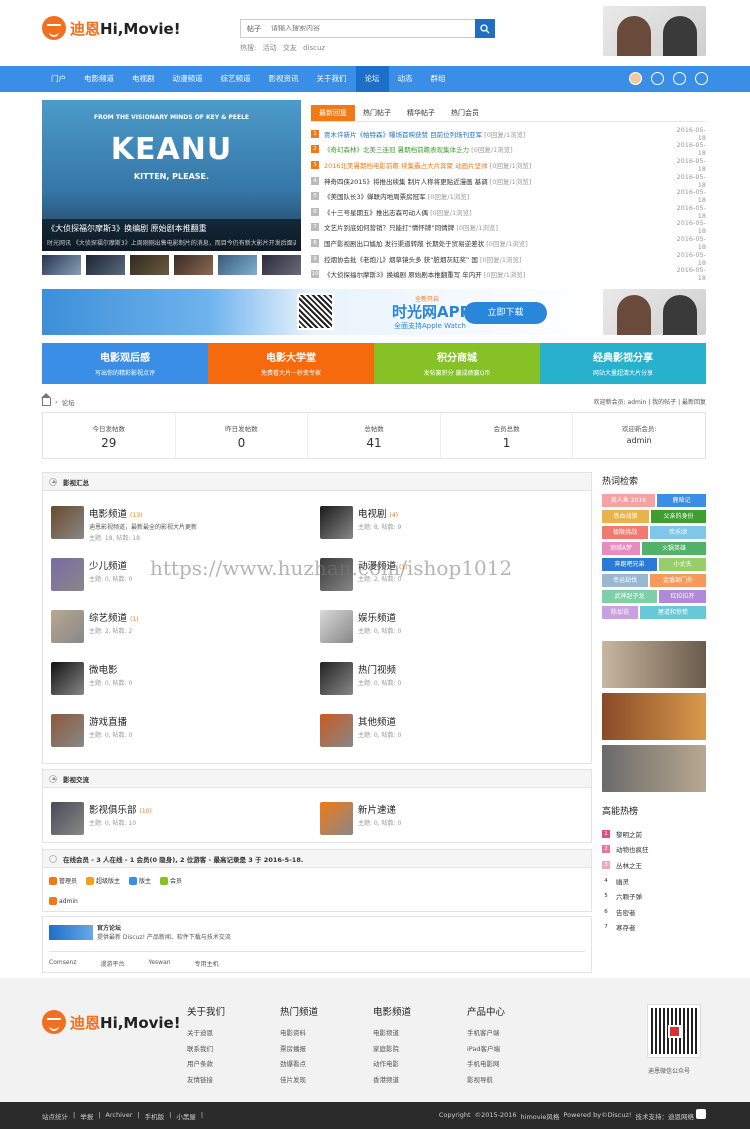 Image resolution: width=750 pixels, height=1129 pixels. What do you see at coordinates (629, 564) in the screenshot?
I see `hot-tag: 奔跑吧兄弟` at bounding box center [629, 564].